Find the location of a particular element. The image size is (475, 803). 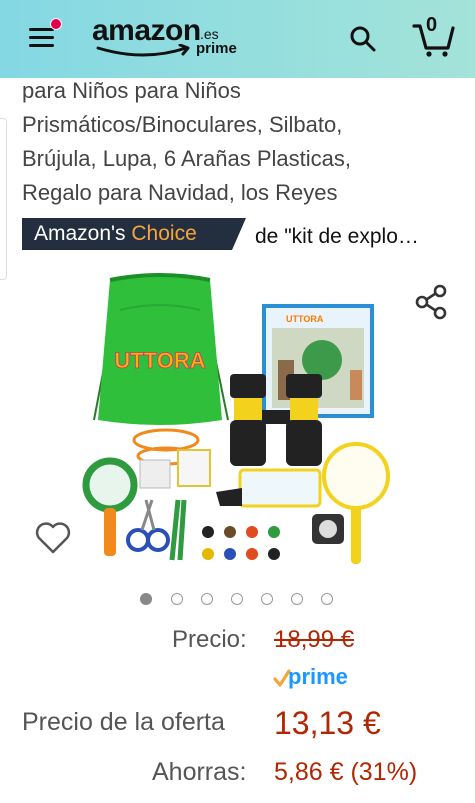

share-icon is located at coordinates (432, 302).